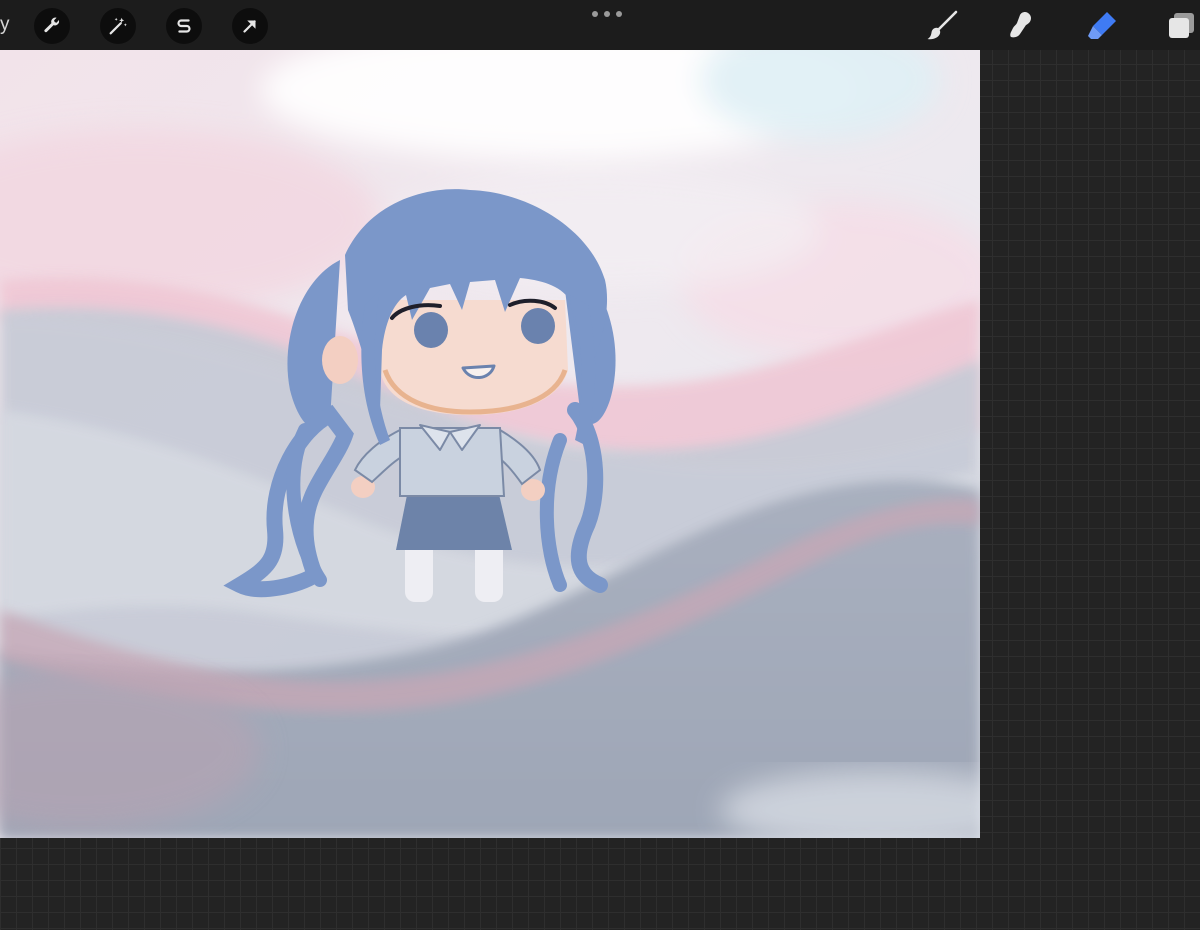 This screenshot has width=1200, height=930. Describe the element at coordinates (454, 520) in the screenshot. I see `skirt` at that location.